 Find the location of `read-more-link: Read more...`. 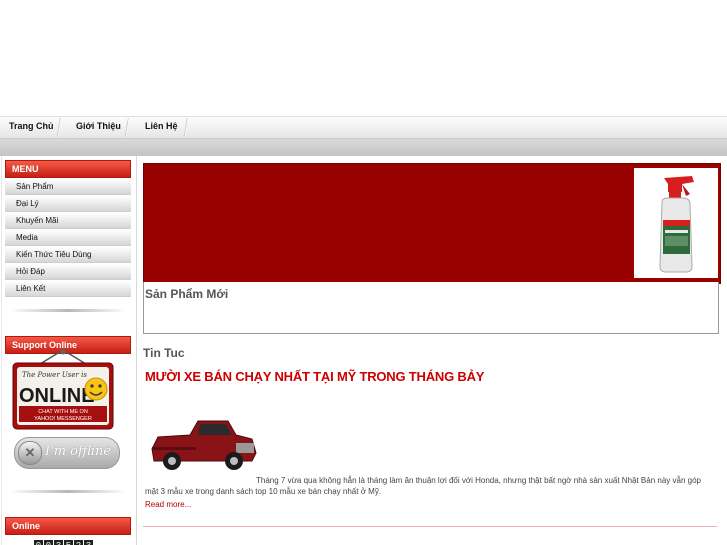

read-more-link: Read more... is located at coordinates (168, 504).